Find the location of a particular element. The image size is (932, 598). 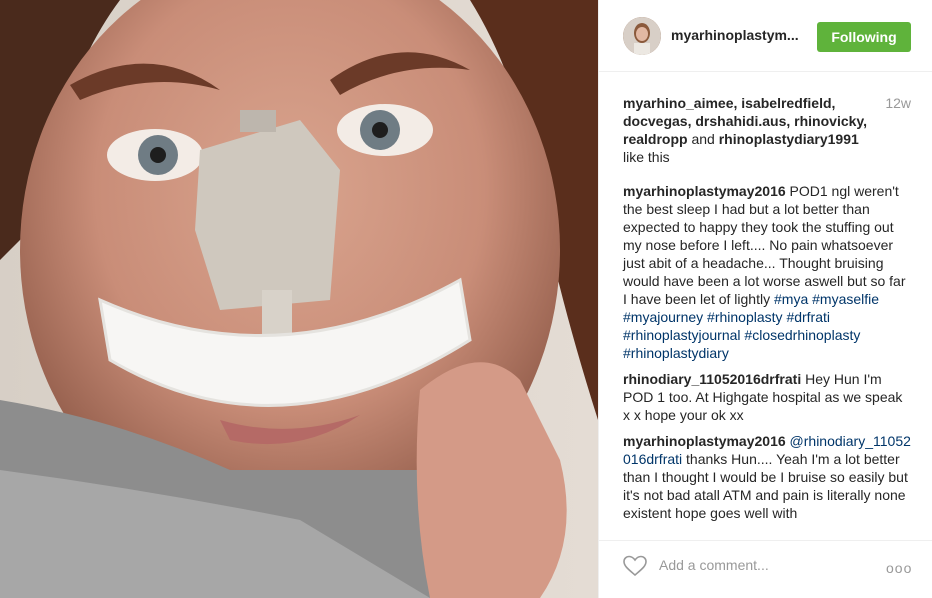

hashtag: #rhinoplasty is located at coordinates (745, 317).